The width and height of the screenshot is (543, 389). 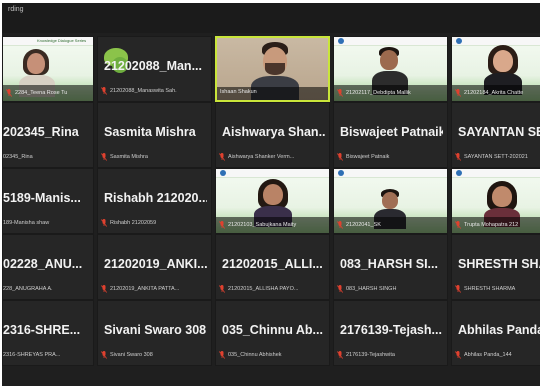 What do you see at coordinates (154, 90) in the screenshot?
I see `participant-nameplate: 21202088_Manaswita Sah.` at bounding box center [154, 90].